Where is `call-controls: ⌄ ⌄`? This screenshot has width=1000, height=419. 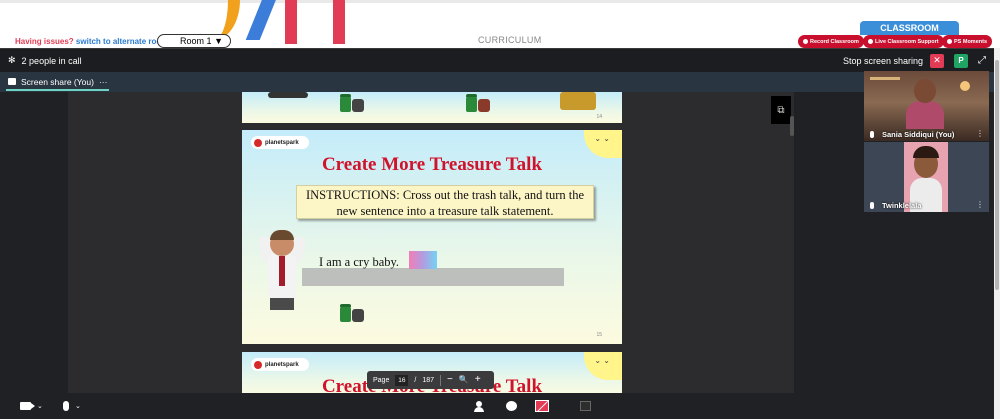 call-controls: ⌄ ⌄ is located at coordinates (497, 406).